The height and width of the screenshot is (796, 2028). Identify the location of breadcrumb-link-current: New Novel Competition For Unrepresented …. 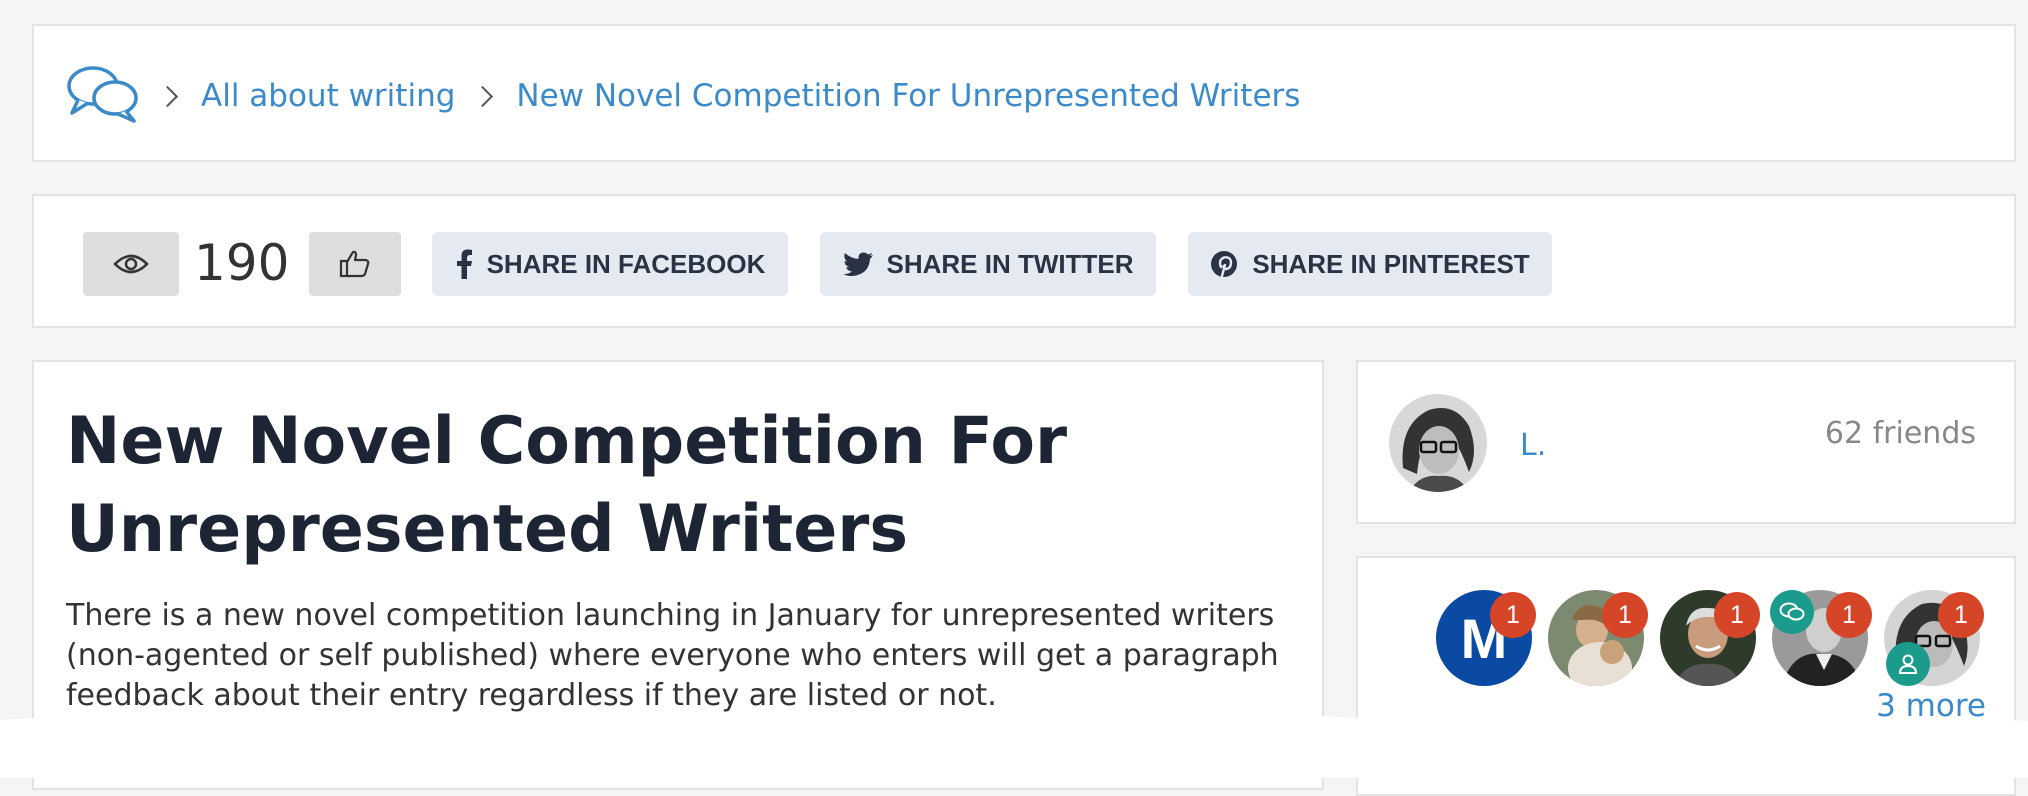
(908, 96).